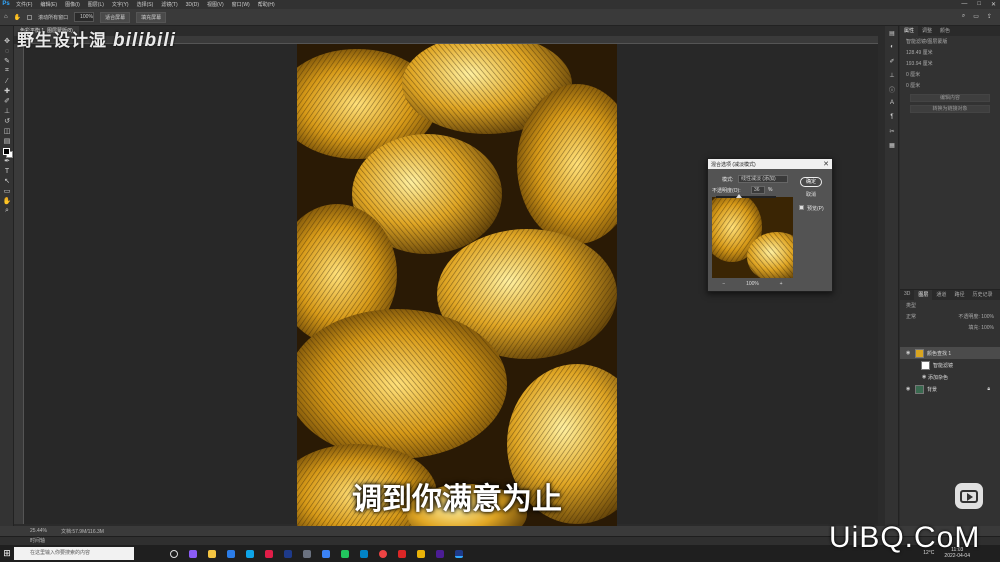 The height and width of the screenshot is (562, 1000). Describe the element at coordinates (17, 17) in the screenshot. I see `hand-tool-icon: ✋` at that location.